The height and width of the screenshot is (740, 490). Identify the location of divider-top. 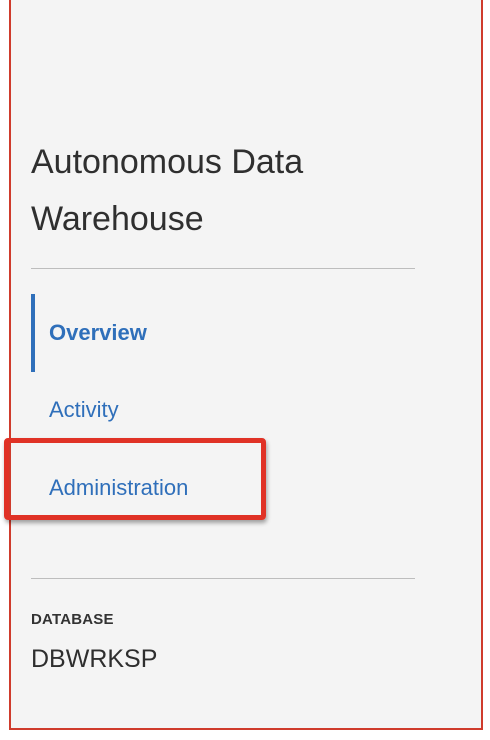
(223, 268).